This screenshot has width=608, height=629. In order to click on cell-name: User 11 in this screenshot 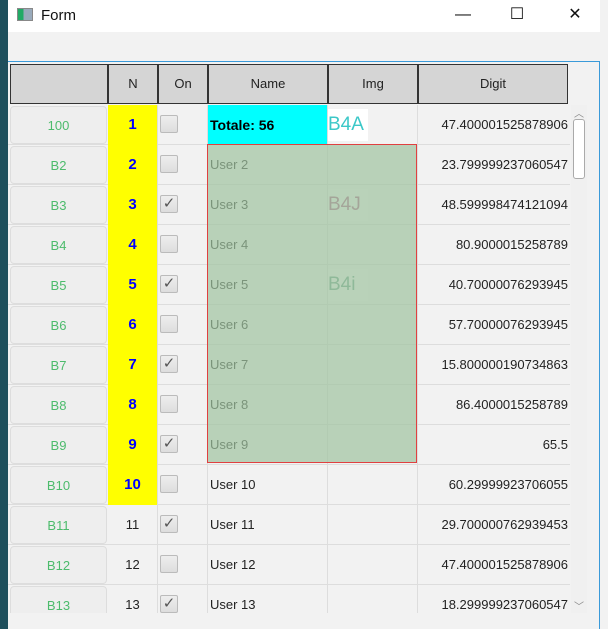, I will do `click(268, 525)`.